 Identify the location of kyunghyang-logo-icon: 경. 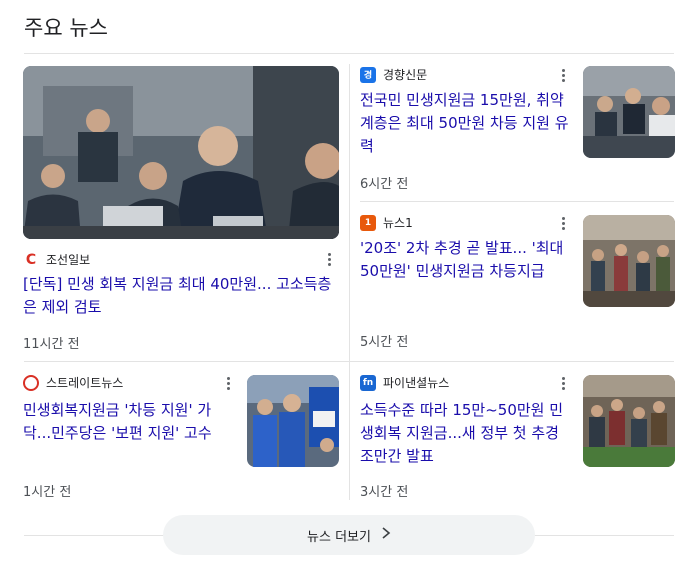
(368, 74).